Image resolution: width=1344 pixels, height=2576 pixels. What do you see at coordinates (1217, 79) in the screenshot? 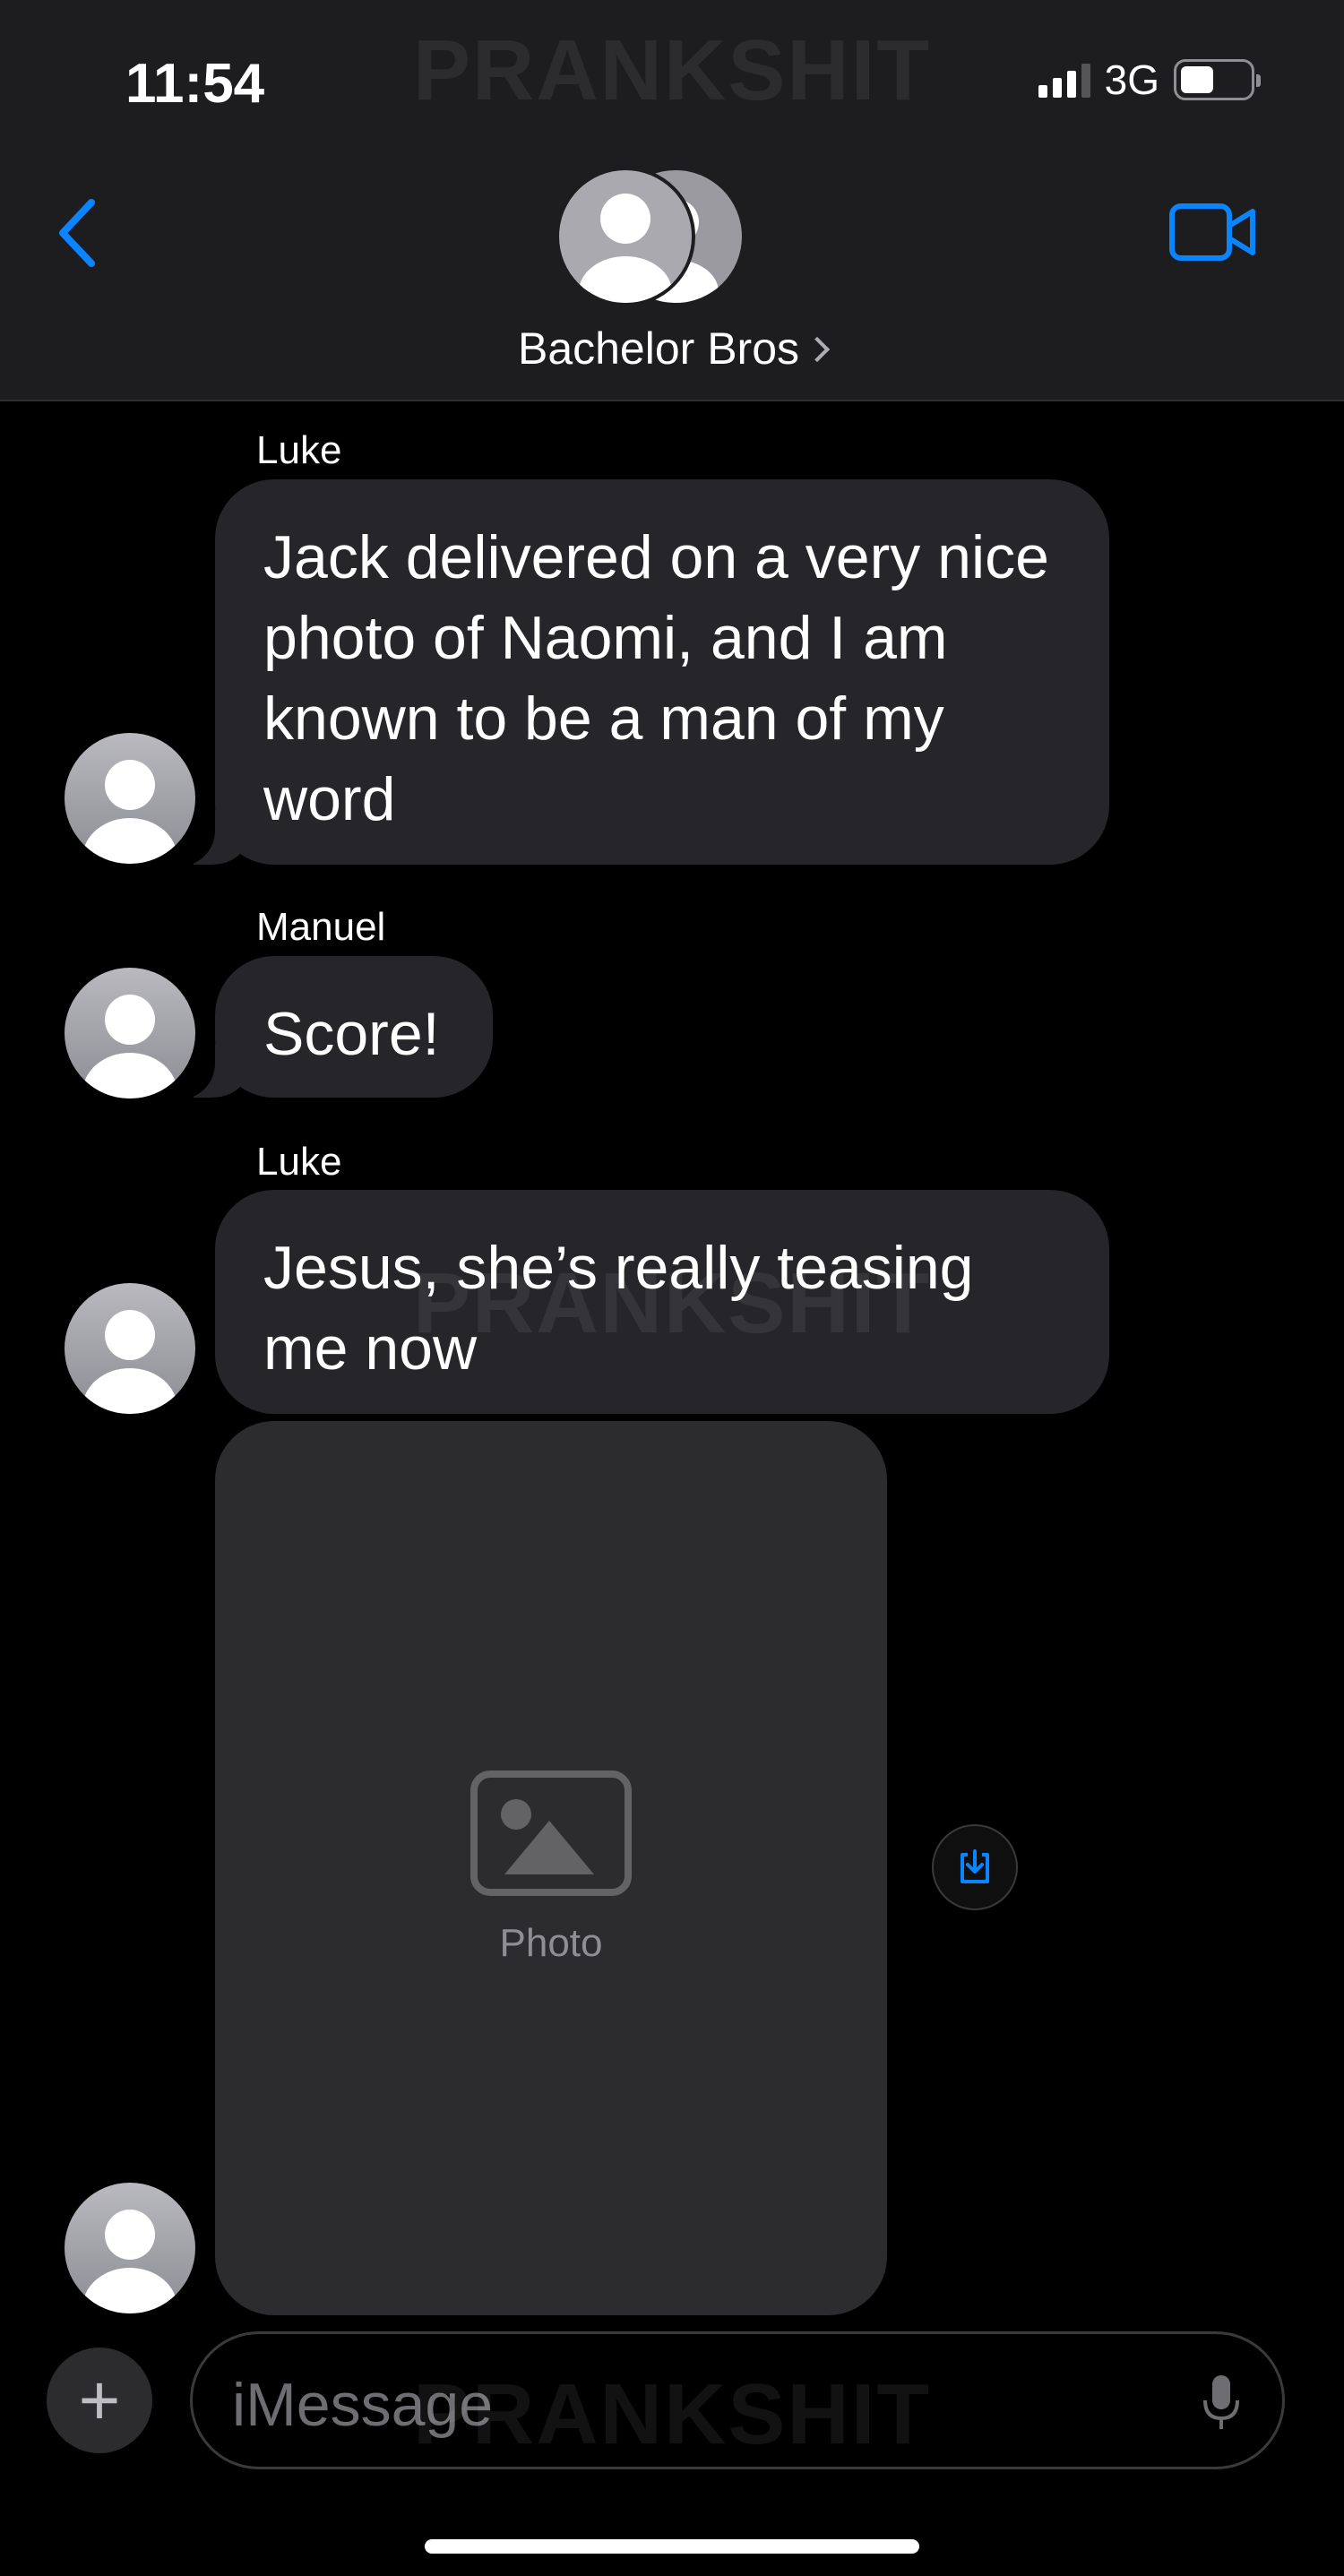
I see `battery-icon` at bounding box center [1217, 79].